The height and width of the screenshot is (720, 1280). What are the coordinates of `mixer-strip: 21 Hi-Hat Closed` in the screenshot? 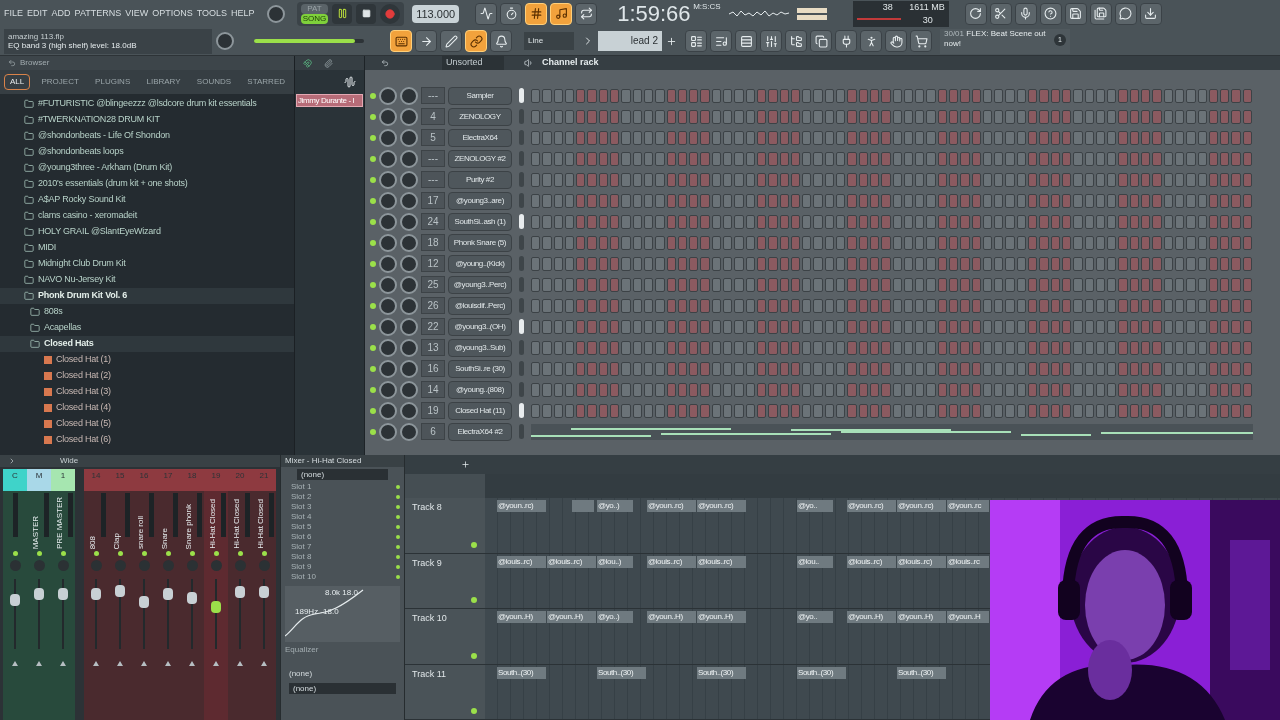 It's located at (264, 594).